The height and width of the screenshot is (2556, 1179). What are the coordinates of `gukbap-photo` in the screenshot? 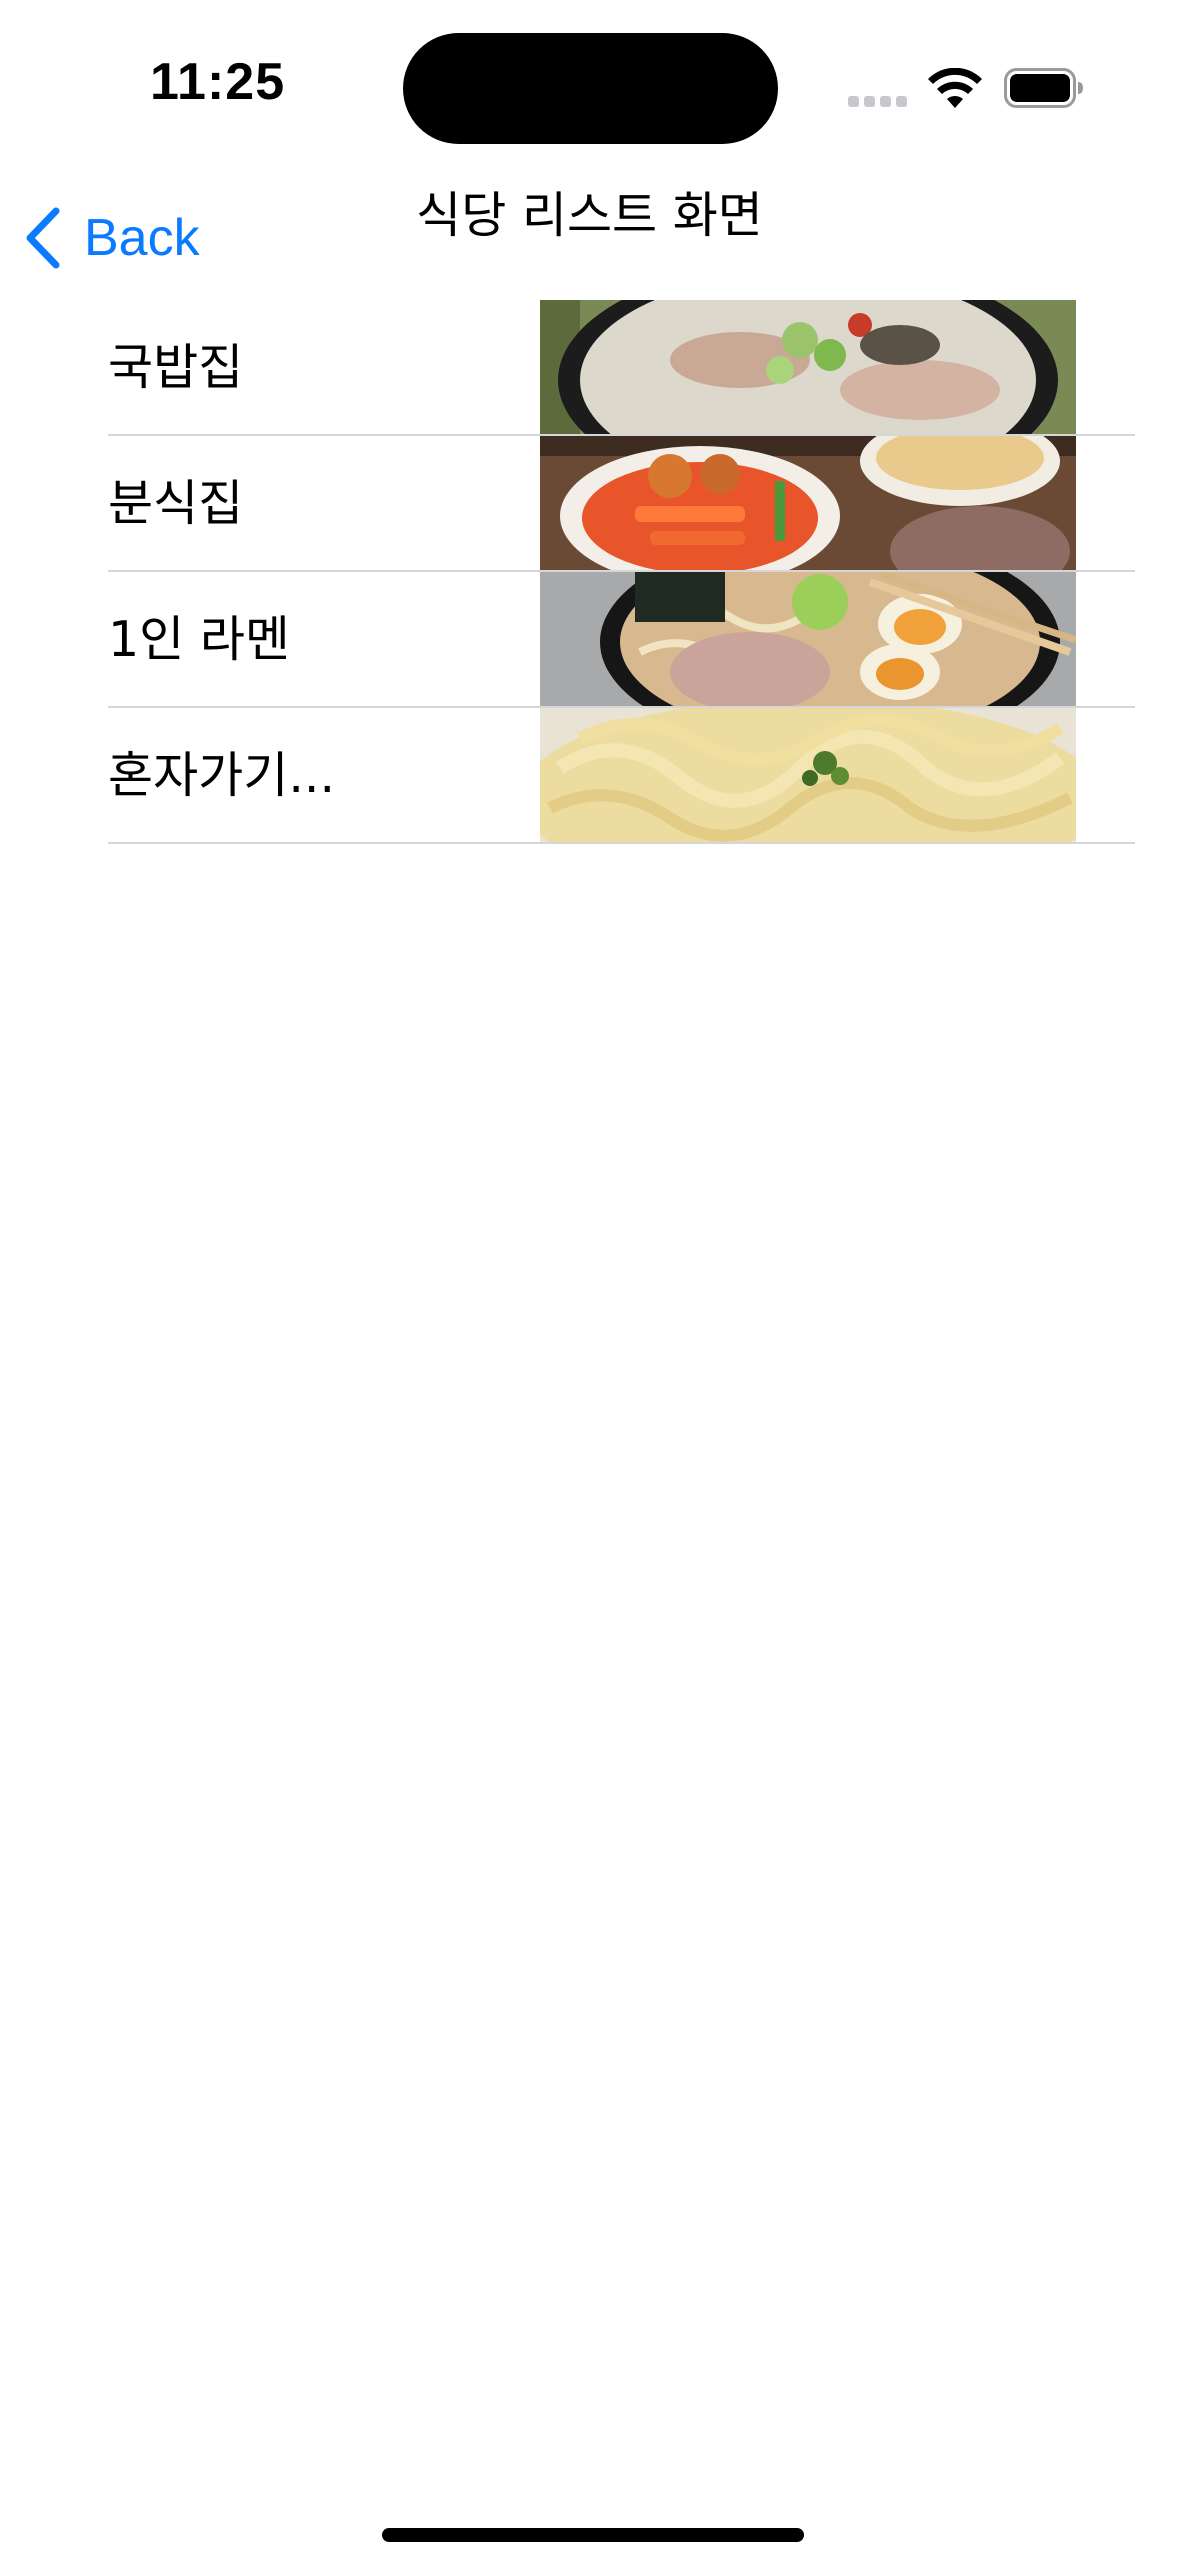 It's located at (808, 368).